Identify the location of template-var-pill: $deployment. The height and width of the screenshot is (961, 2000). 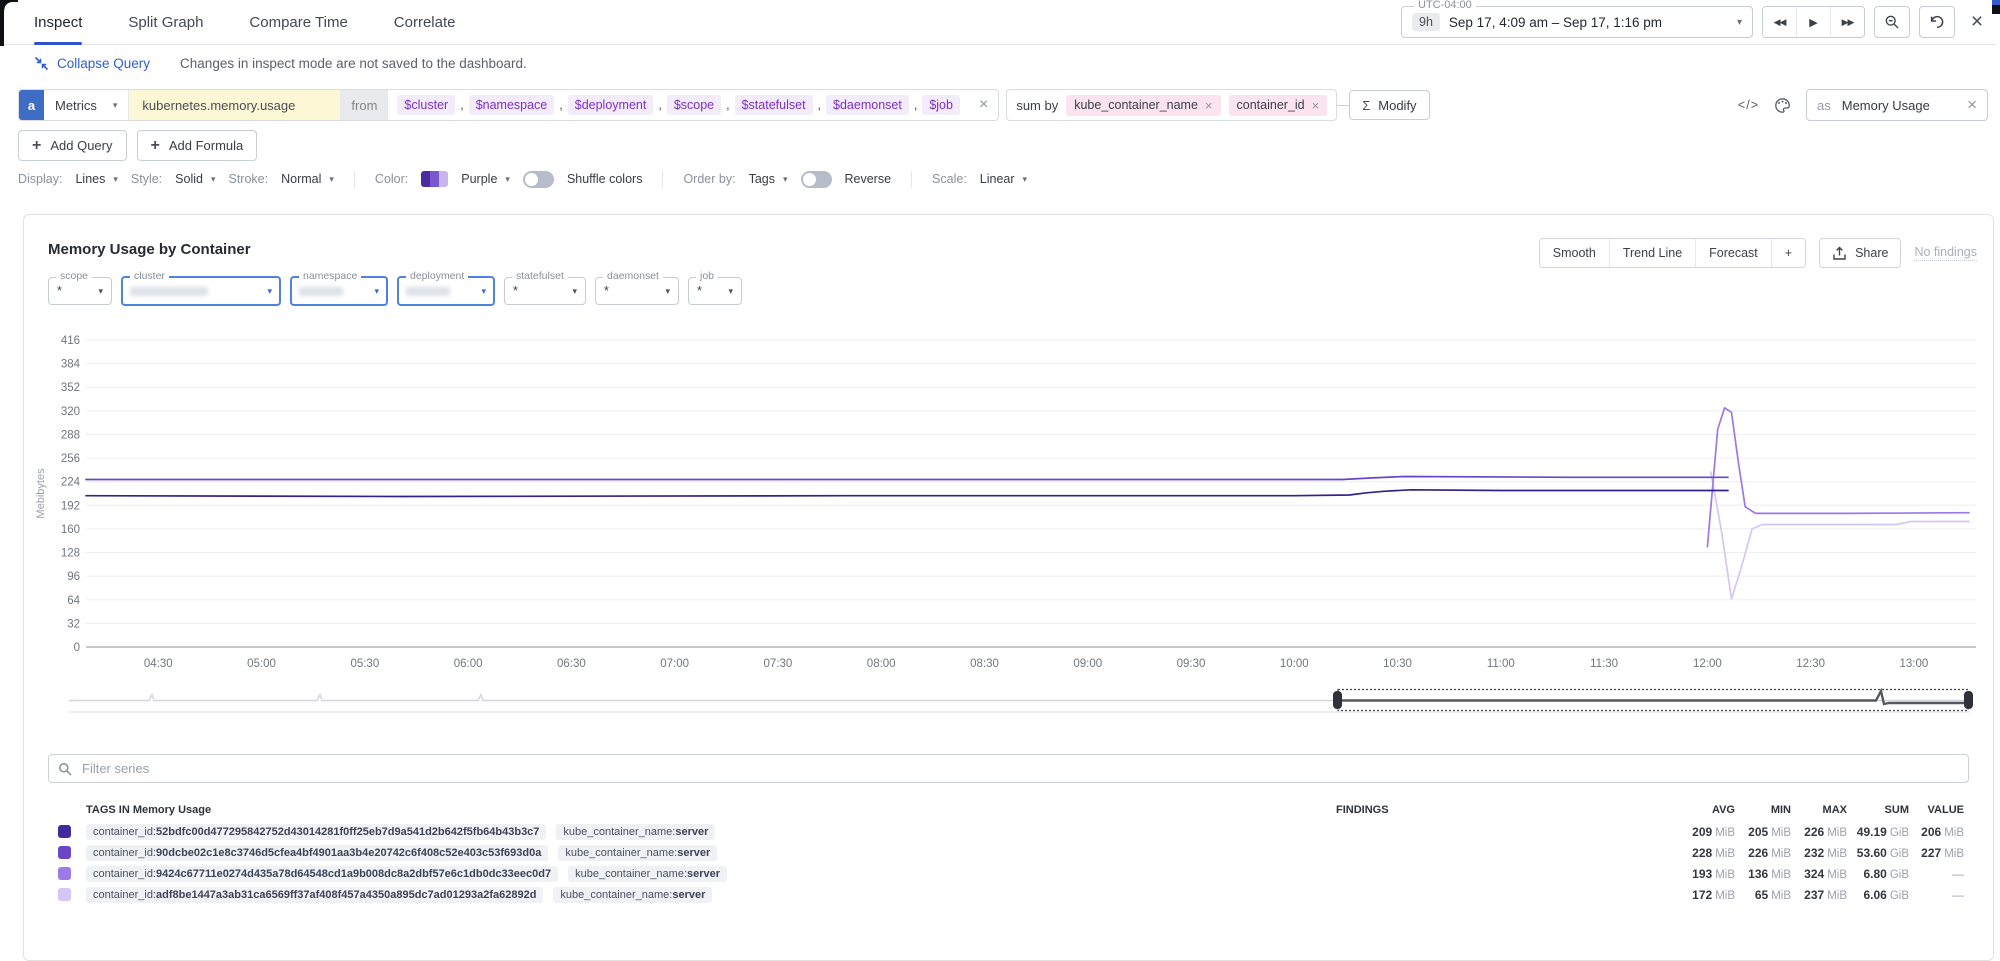
(610, 105).